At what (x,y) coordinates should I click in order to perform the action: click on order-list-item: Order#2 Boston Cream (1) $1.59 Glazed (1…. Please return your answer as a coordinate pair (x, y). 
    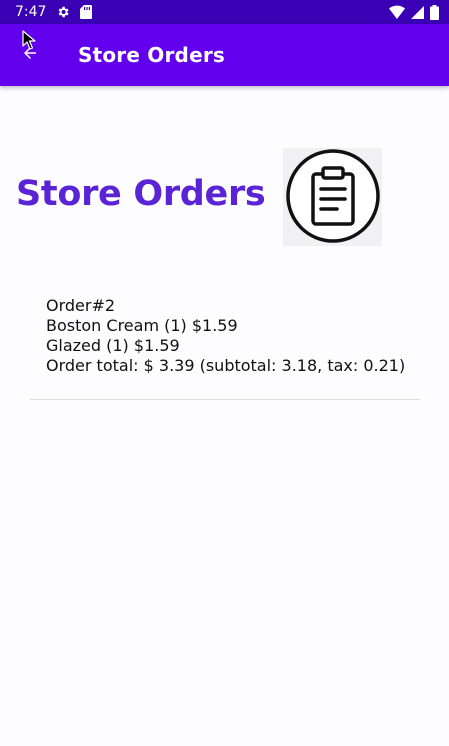
    Looking at the image, I should click on (225, 348).